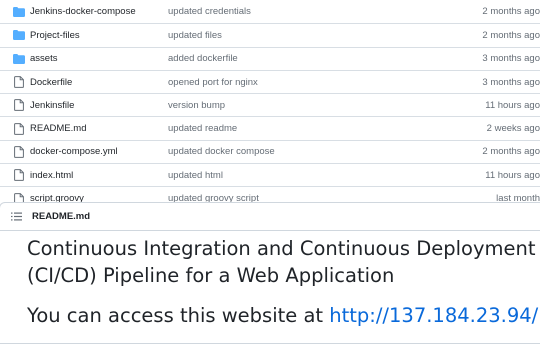 The height and width of the screenshot is (344, 540). Describe the element at coordinates (291, 58) in the screenshot. I see `commit-message-link: added dockerfile` at that location.